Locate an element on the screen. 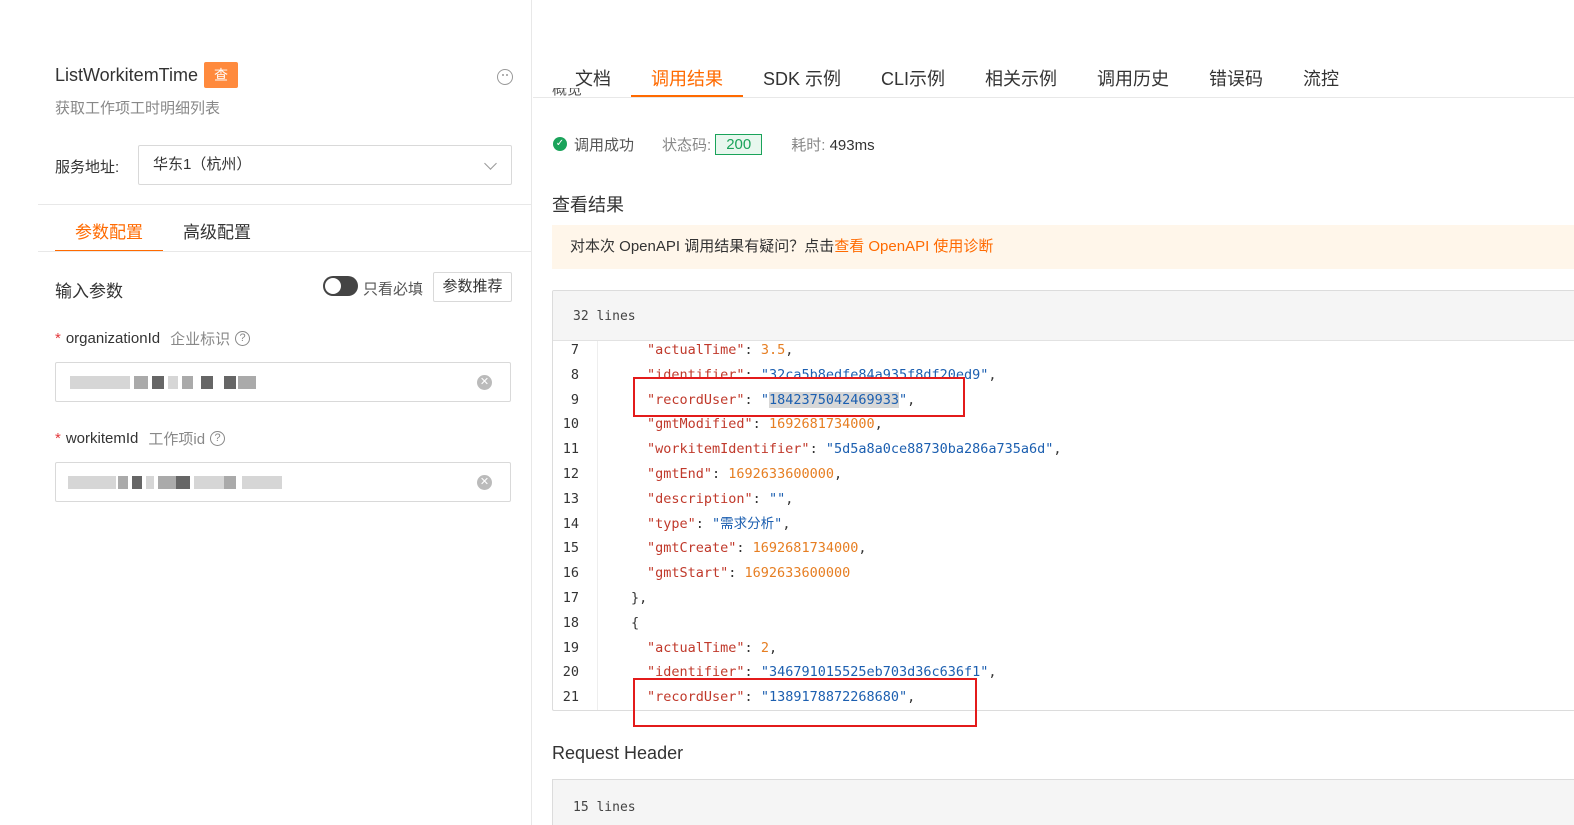 This screenshot has width=1574, height=825. param-cn-name: 企业标识 is located at coordinates (200, 339).